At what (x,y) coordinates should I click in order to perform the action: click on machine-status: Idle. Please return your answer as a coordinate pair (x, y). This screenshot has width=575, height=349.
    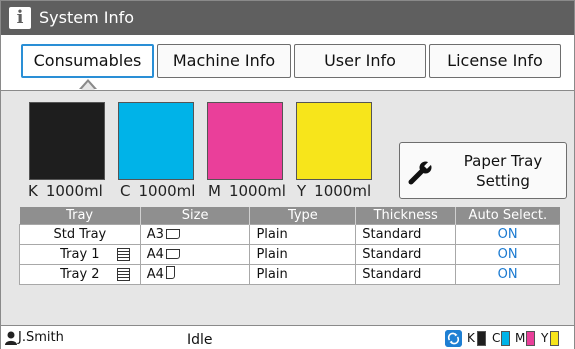
    Looking at the image, I should click on (200, 340).